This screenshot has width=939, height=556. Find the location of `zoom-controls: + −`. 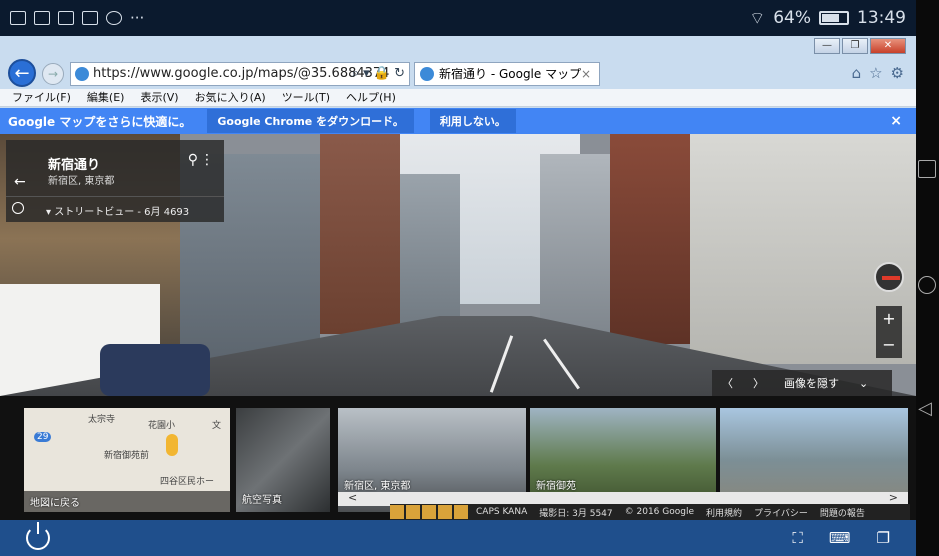

zoom-controls: + − is located at coordinates (889, 332).